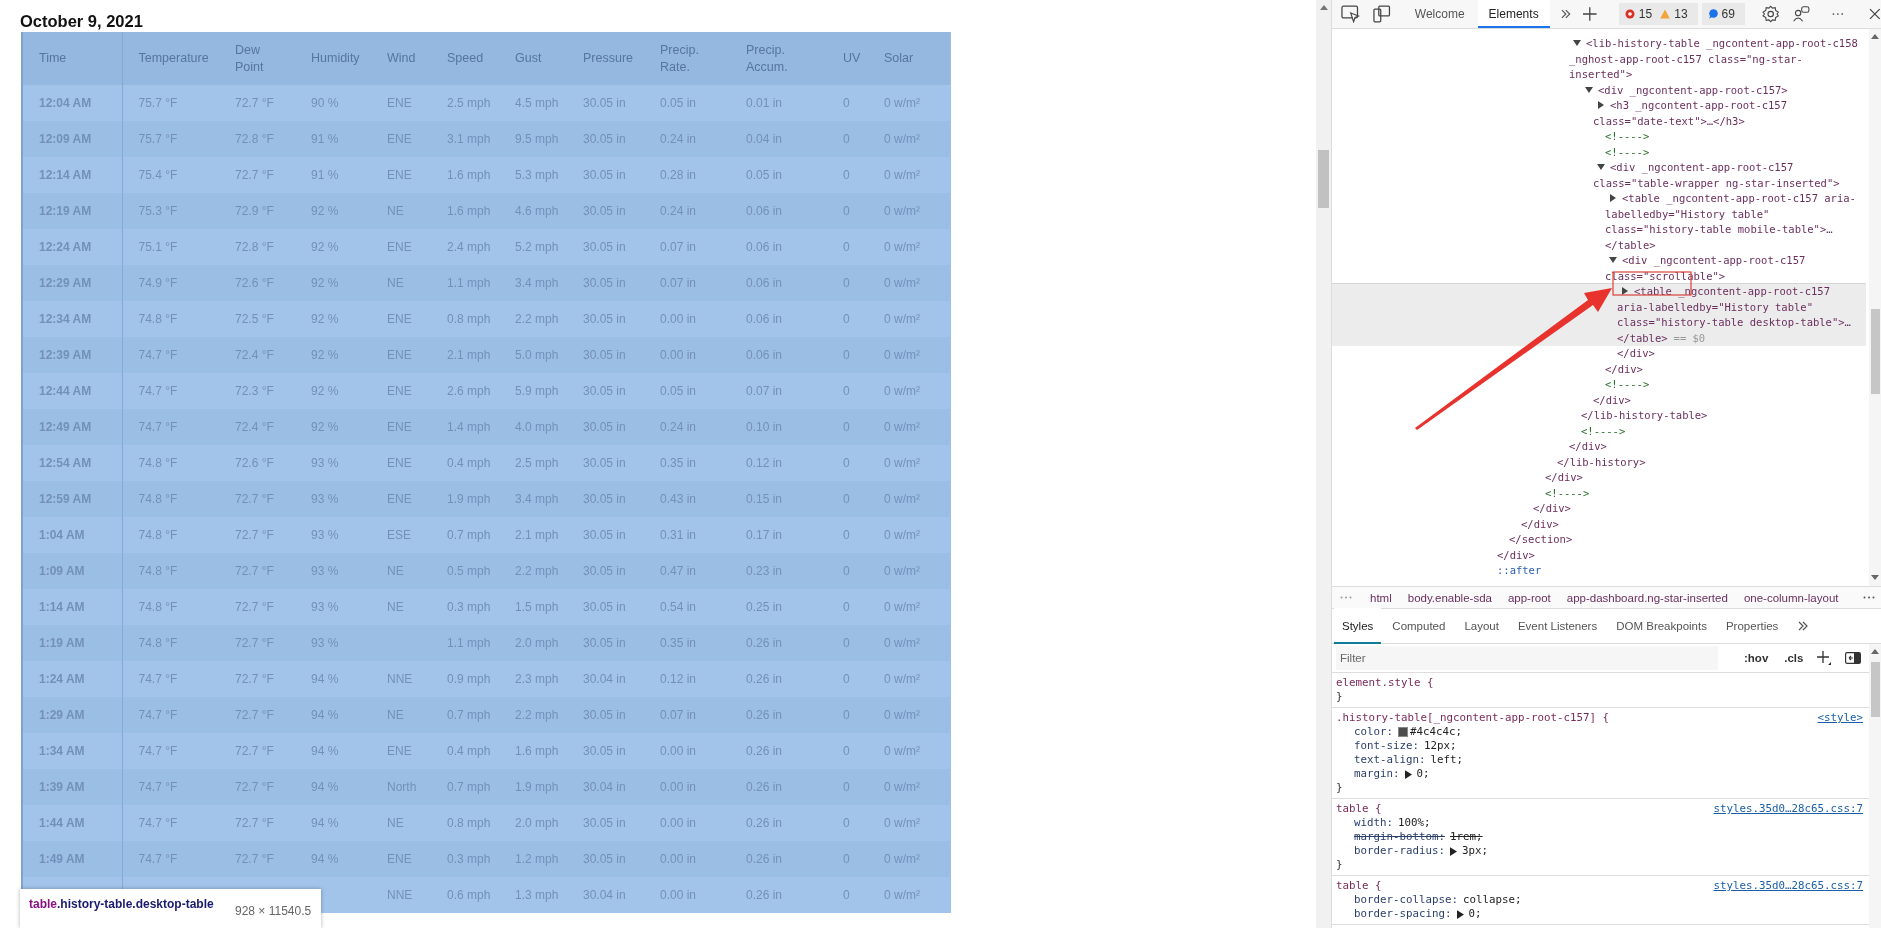  Describe the element at coordinates (1599, 113) in the screenshot. I see `dom-node: <h3 _ngcontent-app-root-c157 class="date-text">…</h3>` at that location.